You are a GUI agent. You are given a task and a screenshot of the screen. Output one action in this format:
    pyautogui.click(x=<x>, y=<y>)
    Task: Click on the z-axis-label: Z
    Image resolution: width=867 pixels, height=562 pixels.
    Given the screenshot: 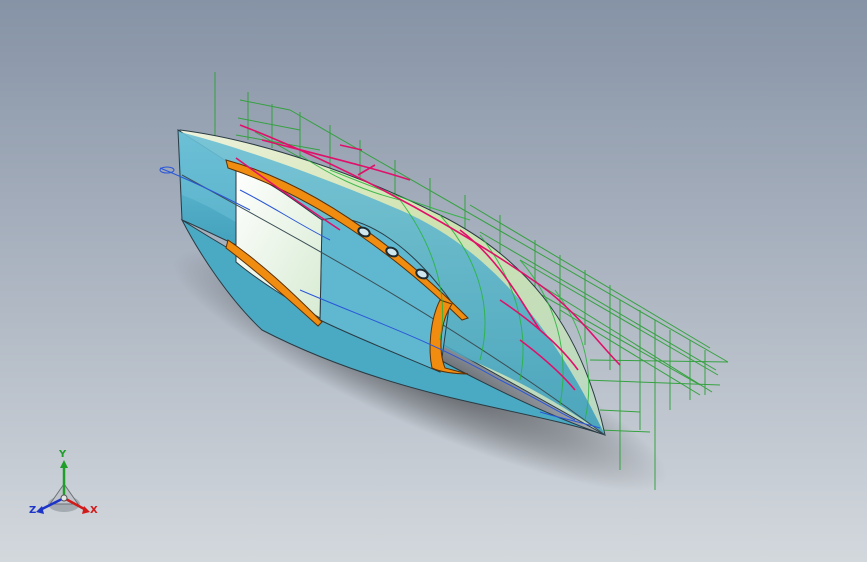 What is the action you would take?
    pyautogui.click(x=33, y=510)
    